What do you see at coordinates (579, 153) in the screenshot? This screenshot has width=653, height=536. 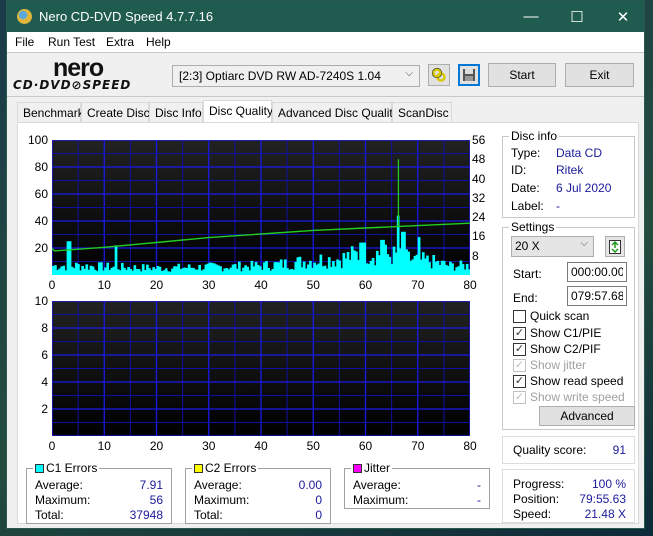 I see `type-value: Data CD` at bounding box center [579, 153].